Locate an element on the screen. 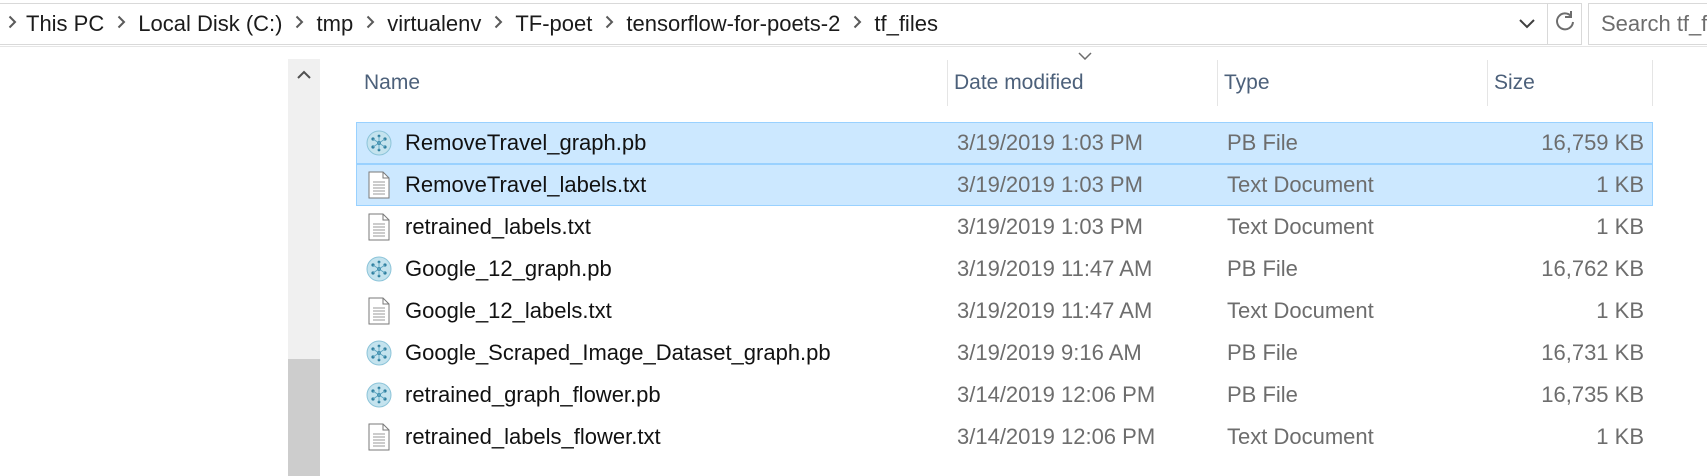 Image resolution: width=1707 pixels, height=476 pixels. file-name-cell: retrained_labels_flower.txt is located at coordinates (653, 437).